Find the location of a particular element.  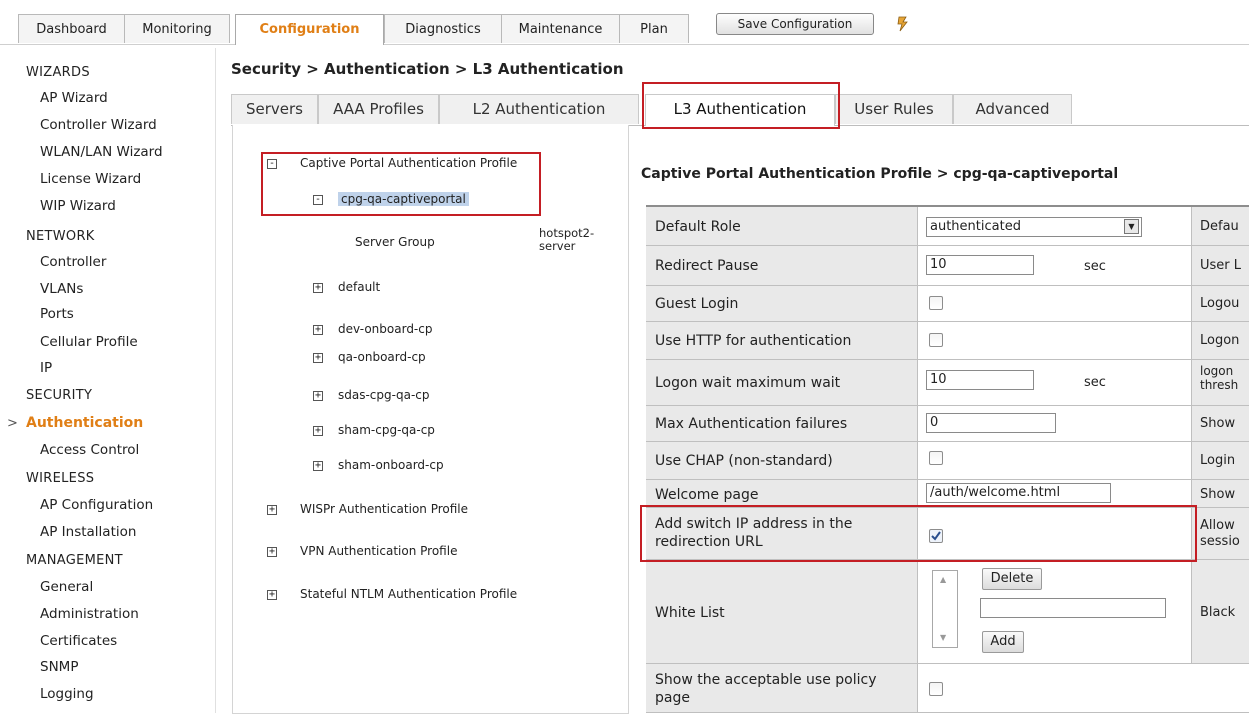

sidebar-item-ap-installation: AP Installation is located at coordinates (88, 532).